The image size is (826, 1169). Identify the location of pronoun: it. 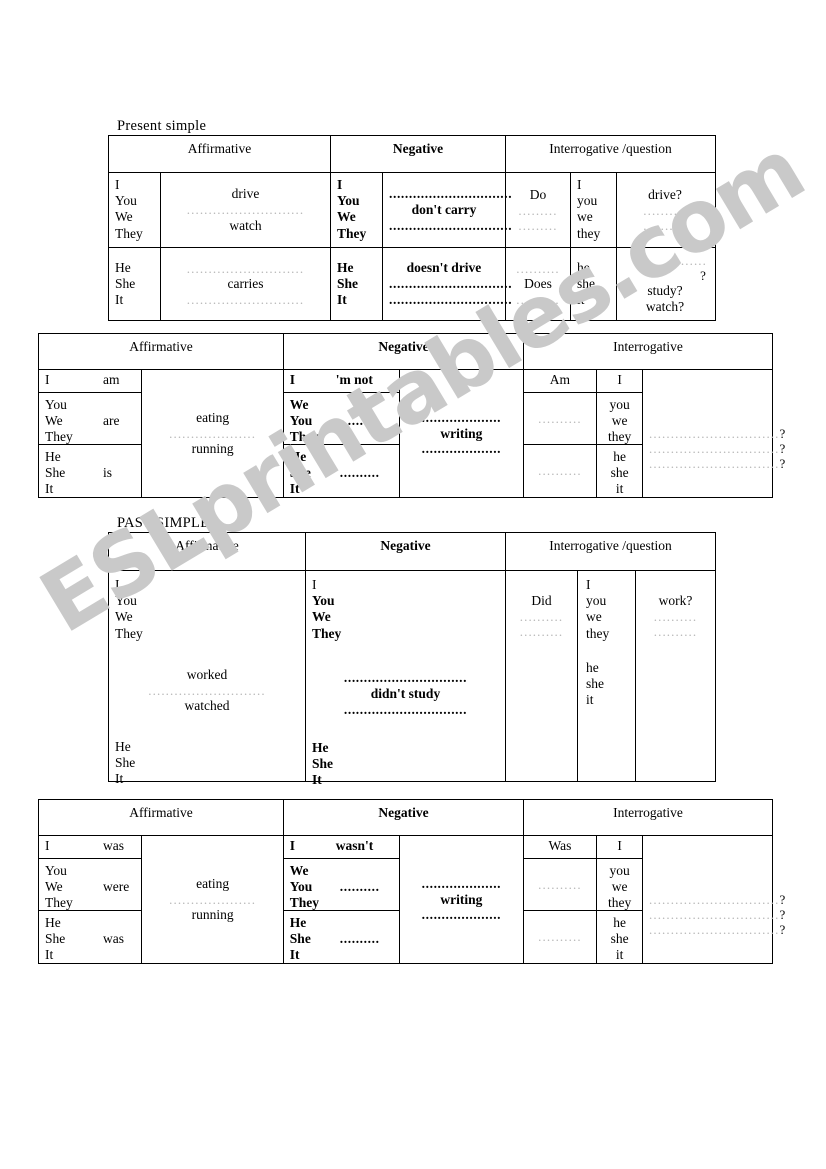
(619, 954).